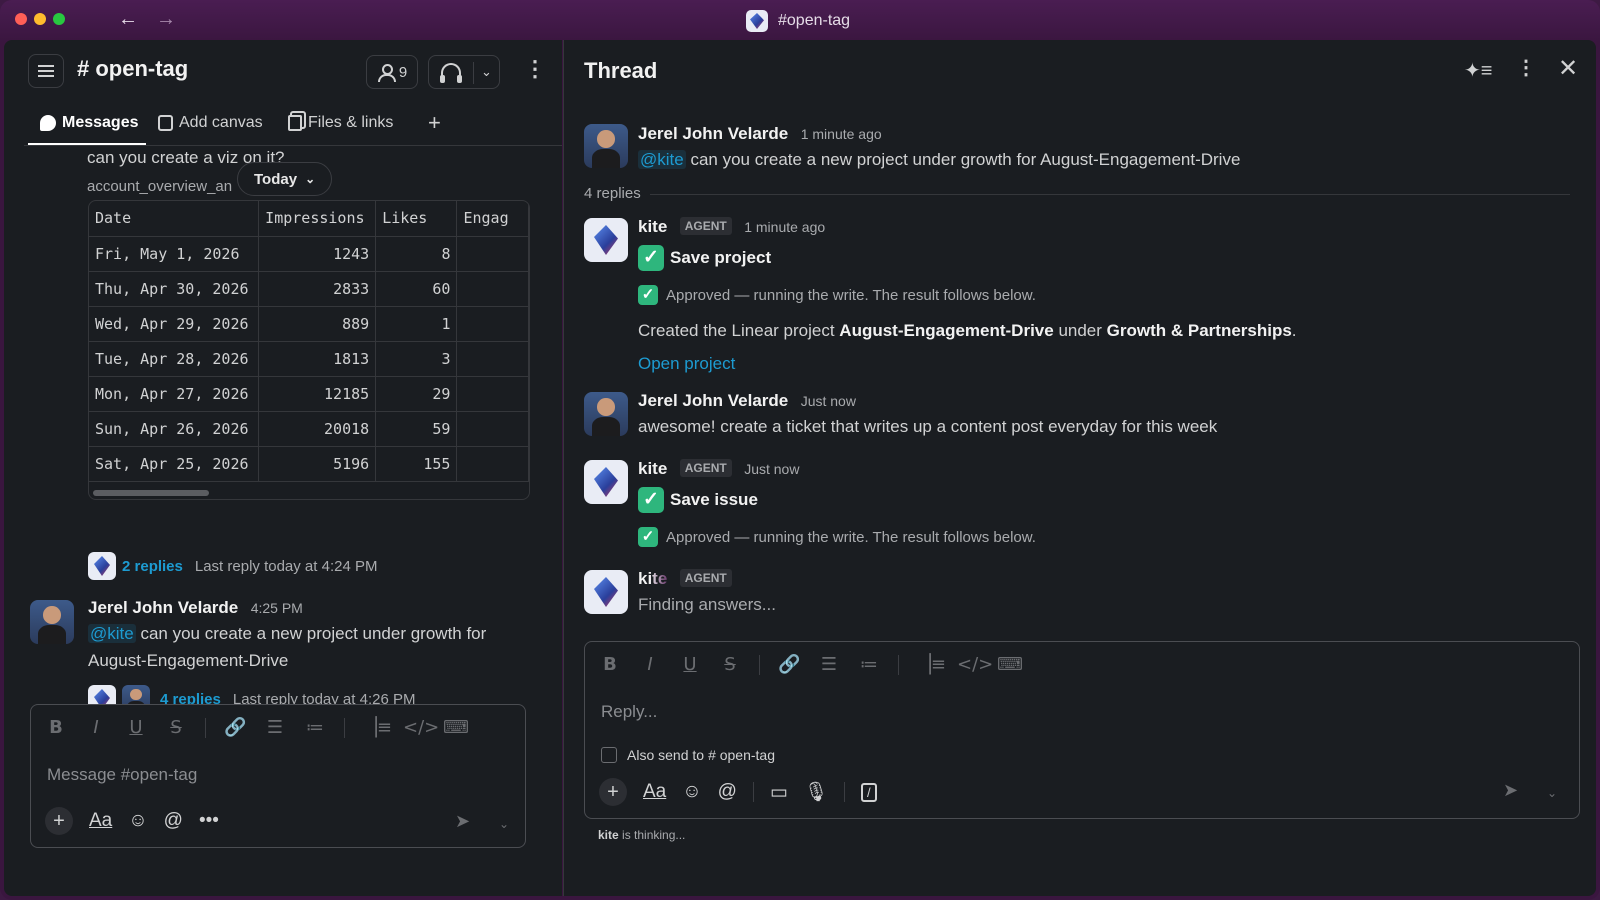 This screenshot has width=1600, height=900. What do you see at coordinates (174, 359) in the screenshot?
I see `table-cell: Tue, Apr 28, 2026` at bounding box center [174, 359].